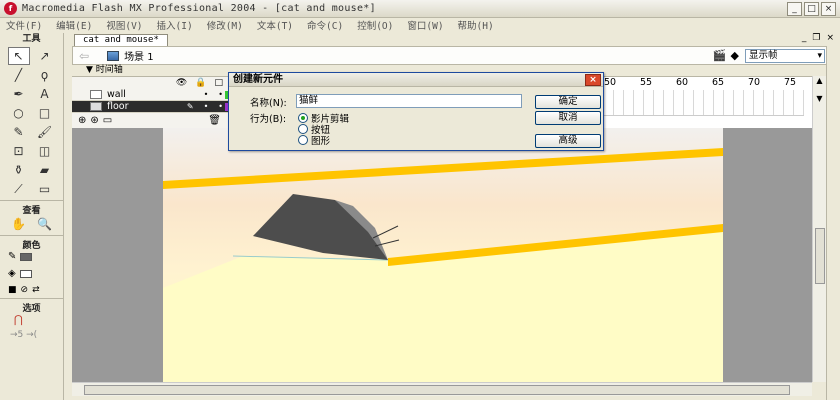  Describe the element at coordinates (19, 151) in the screenshot. I see `free-transform-tool-icon: ⊡` at that location.